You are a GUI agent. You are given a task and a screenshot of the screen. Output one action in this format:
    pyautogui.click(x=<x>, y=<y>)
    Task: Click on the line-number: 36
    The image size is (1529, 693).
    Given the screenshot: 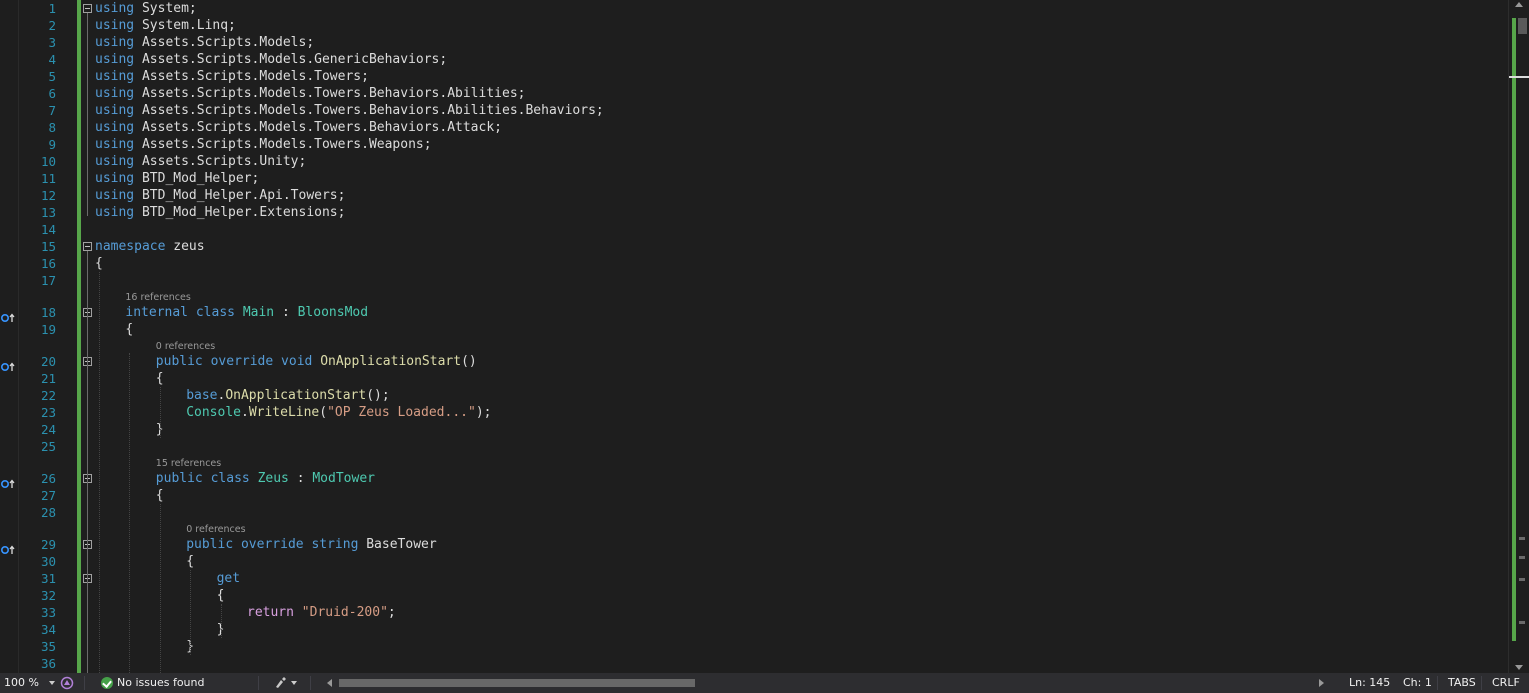 What is the action you would take?
    pyautogui.click(x=48, y=663)
    